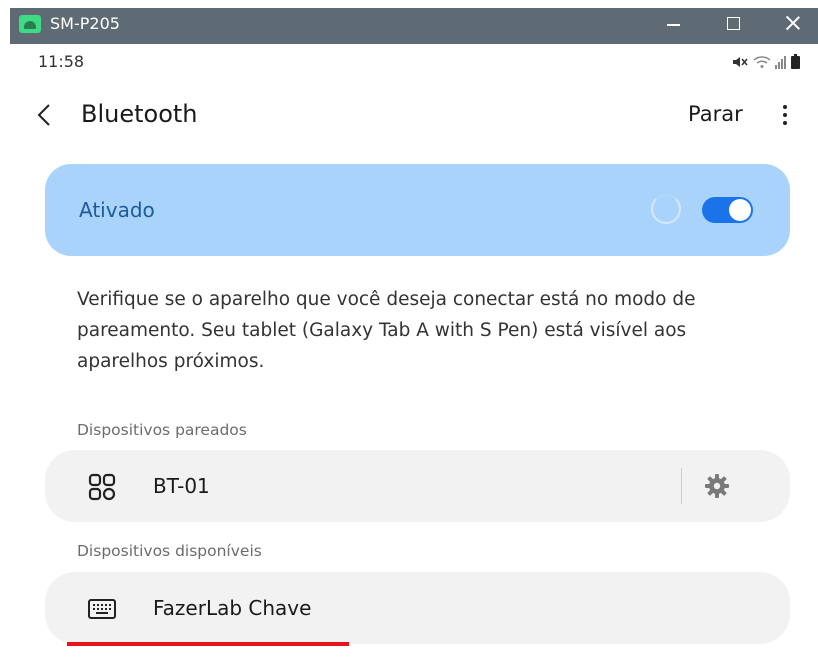 The width and height of the screenshot is (818, 671). Describe the element at coordinates (102, 487) in the screenshot. I see `device-generic-icon` at that location.